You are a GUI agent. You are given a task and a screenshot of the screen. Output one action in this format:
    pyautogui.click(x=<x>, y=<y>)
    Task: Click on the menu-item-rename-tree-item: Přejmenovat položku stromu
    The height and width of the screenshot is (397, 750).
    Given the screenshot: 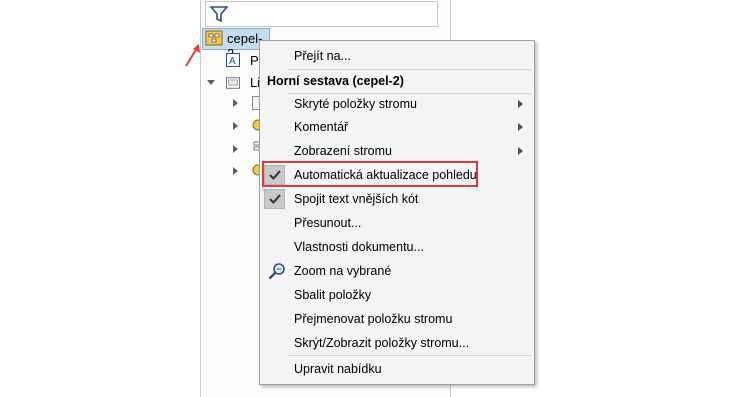 What is the action you would take?
    pyautogui.click(x=397, y=319)
    